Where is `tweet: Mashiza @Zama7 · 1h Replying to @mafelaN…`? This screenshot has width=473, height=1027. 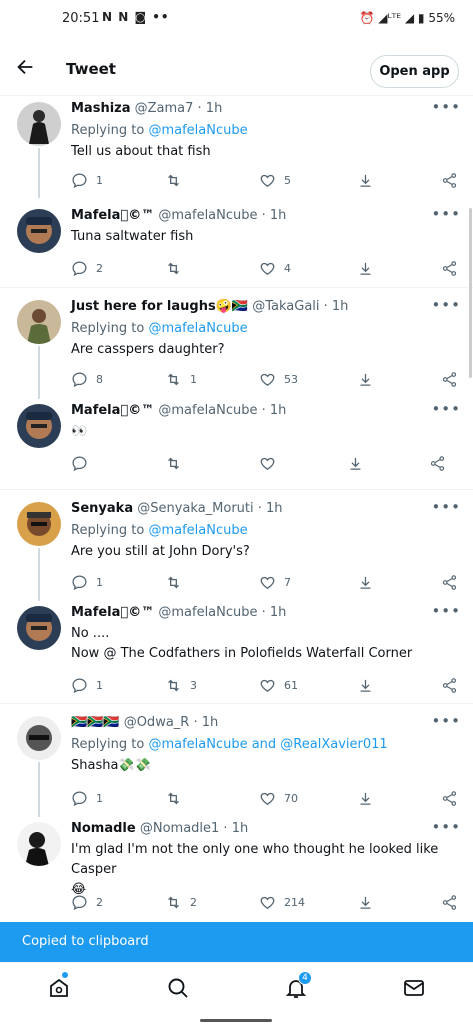 tweet: Mashiza @Zama7 · 1h Replying to @mafelaN… is located at coordinates (236, 147).